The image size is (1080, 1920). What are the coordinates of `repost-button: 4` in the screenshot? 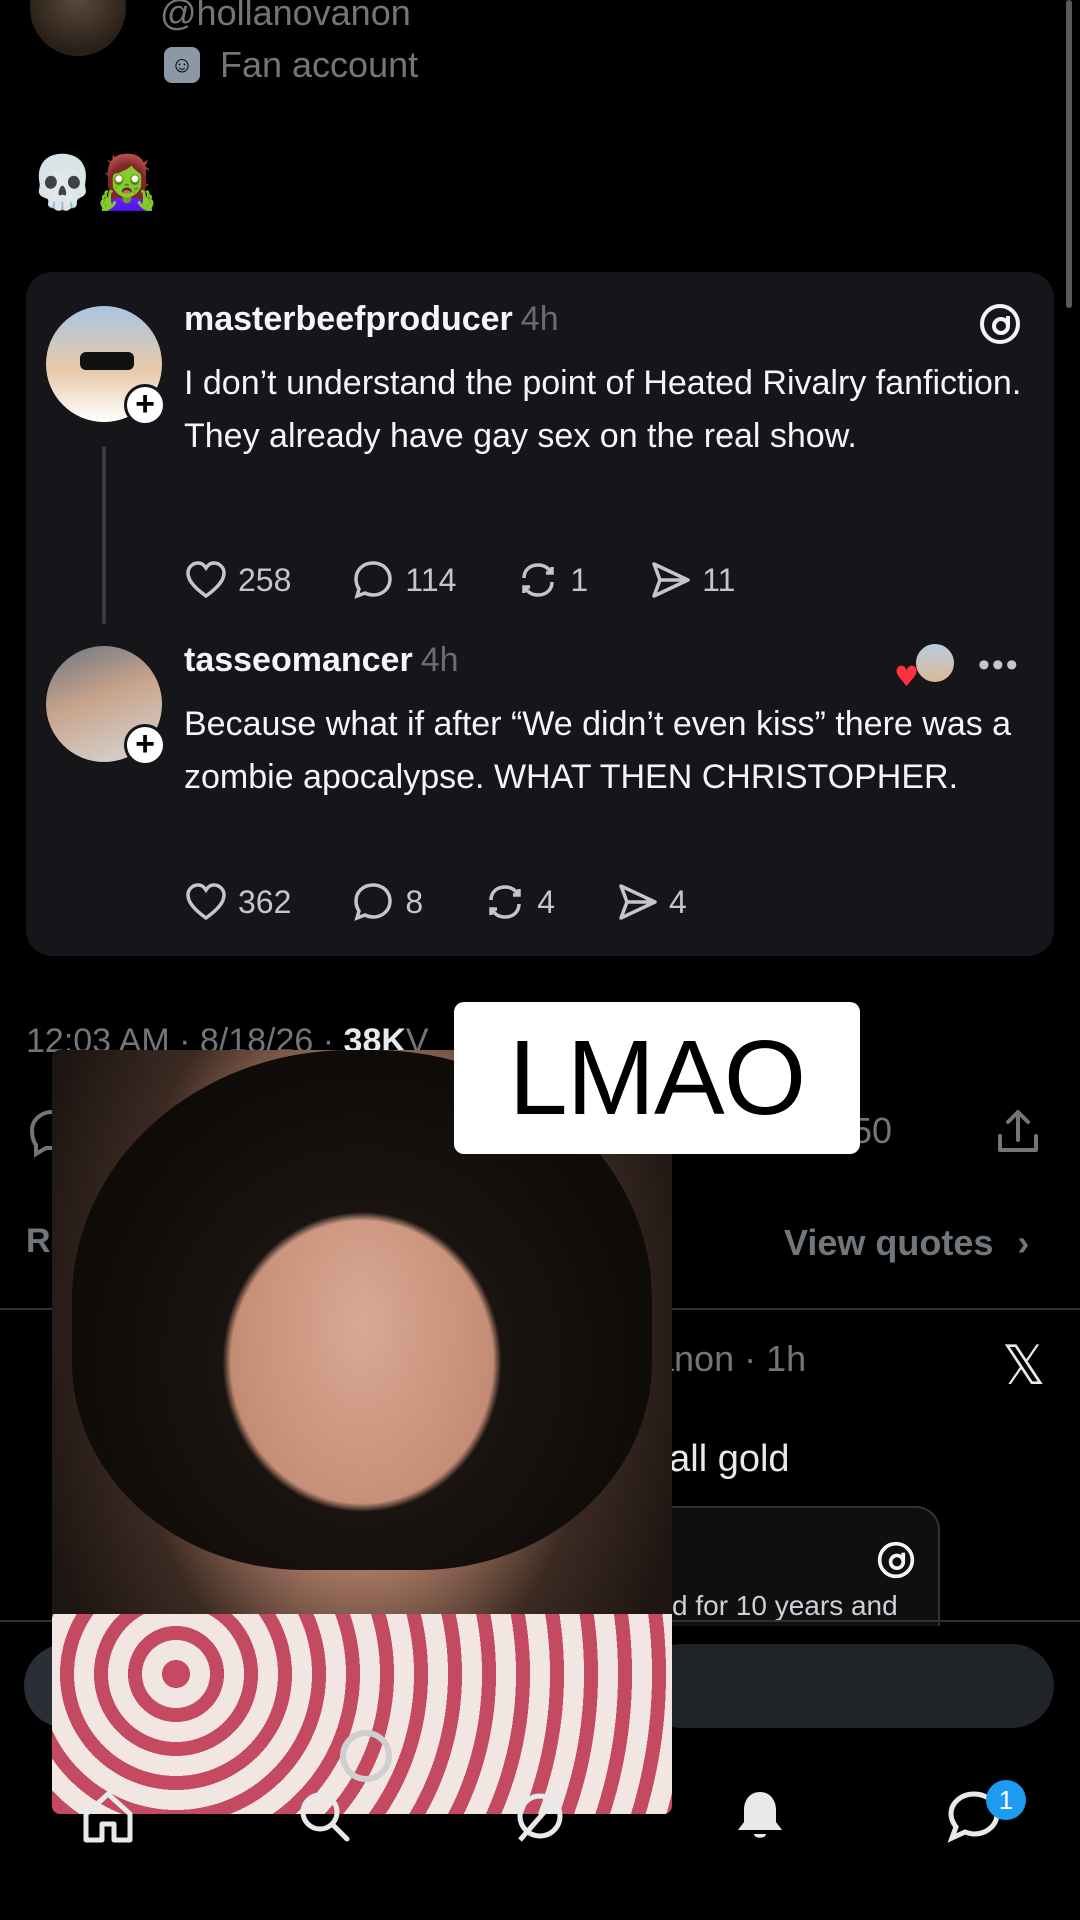 It's located at (519, 902).